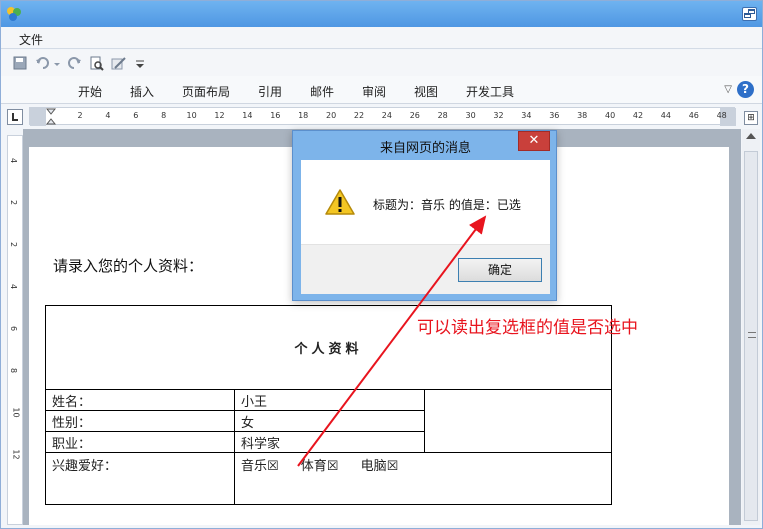 This screenshot has height=529, width=763. What do you see at coordinates (534, 141) in the screenshot?
I see `dialog-close-button: ✕` at bounding box center [534, 141].